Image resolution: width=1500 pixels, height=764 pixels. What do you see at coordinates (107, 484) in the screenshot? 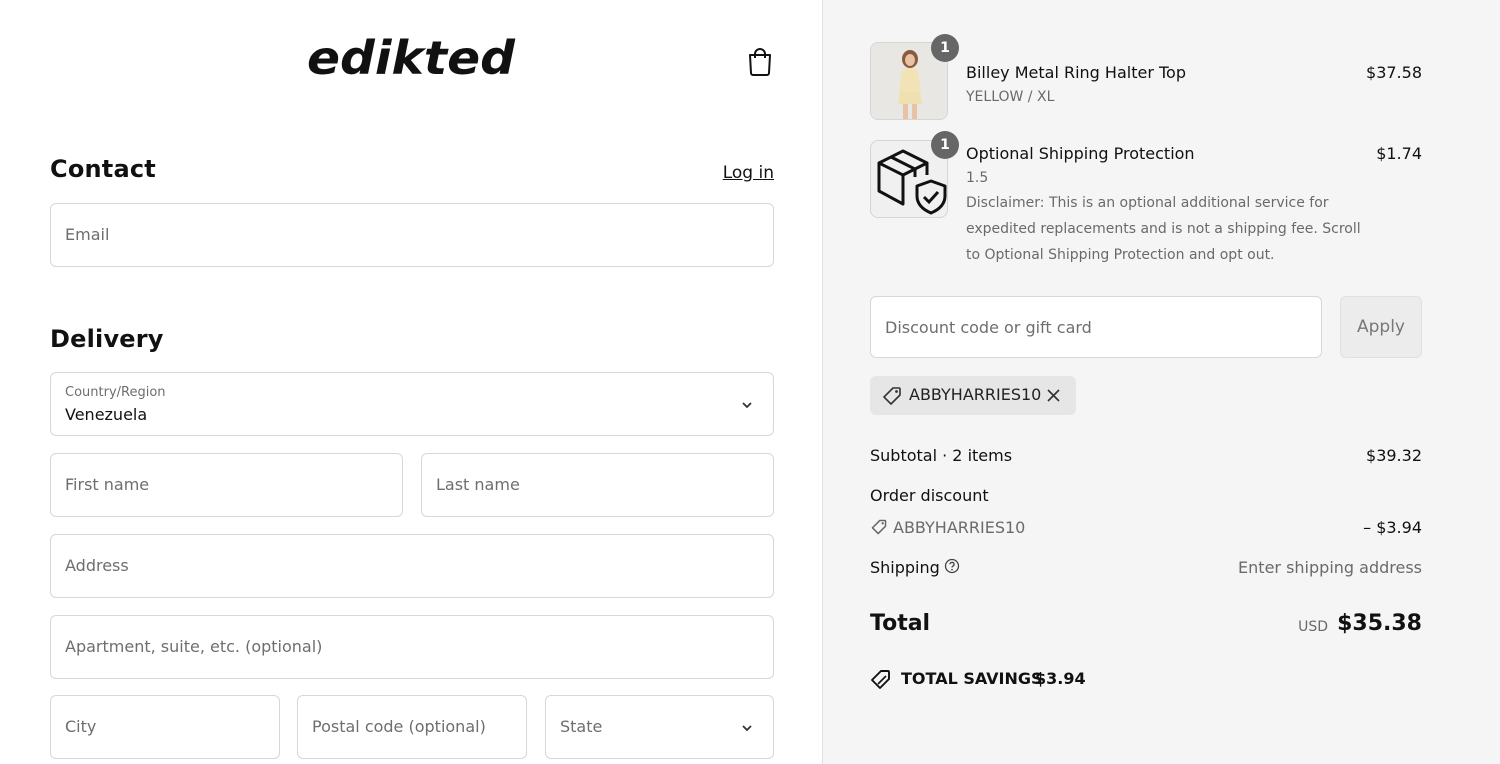
I see `first-name-placeholder: First name` at bounding box center [107, 484].